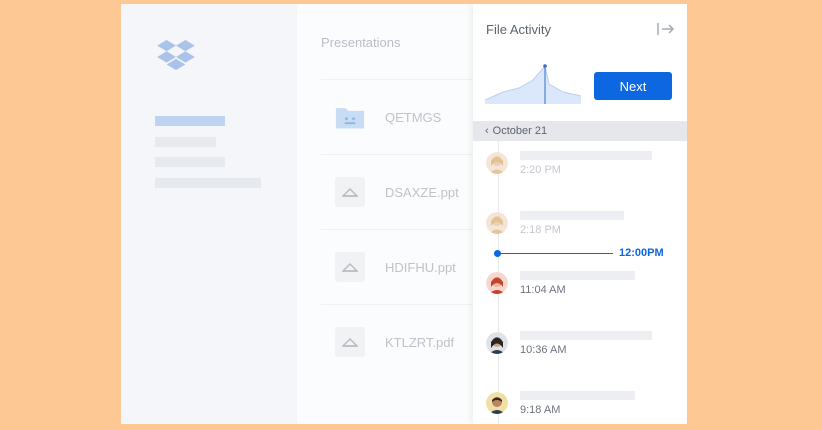 The height and width of the screenshot is (430, 822). I want to click on activity-time: 9:18 AM, so click(540, 410).